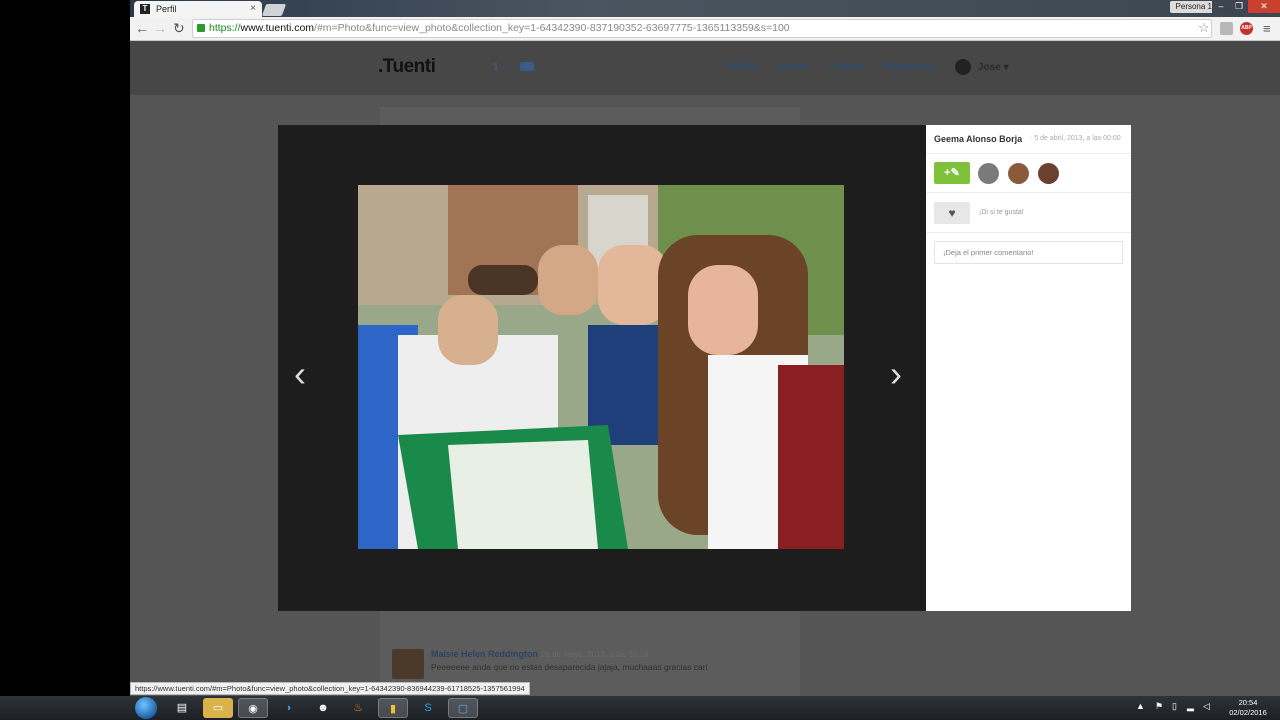 The width and height of the screenshot is (1280, 720). I want to click on menu-icon: ≡, so click(1269, 28).